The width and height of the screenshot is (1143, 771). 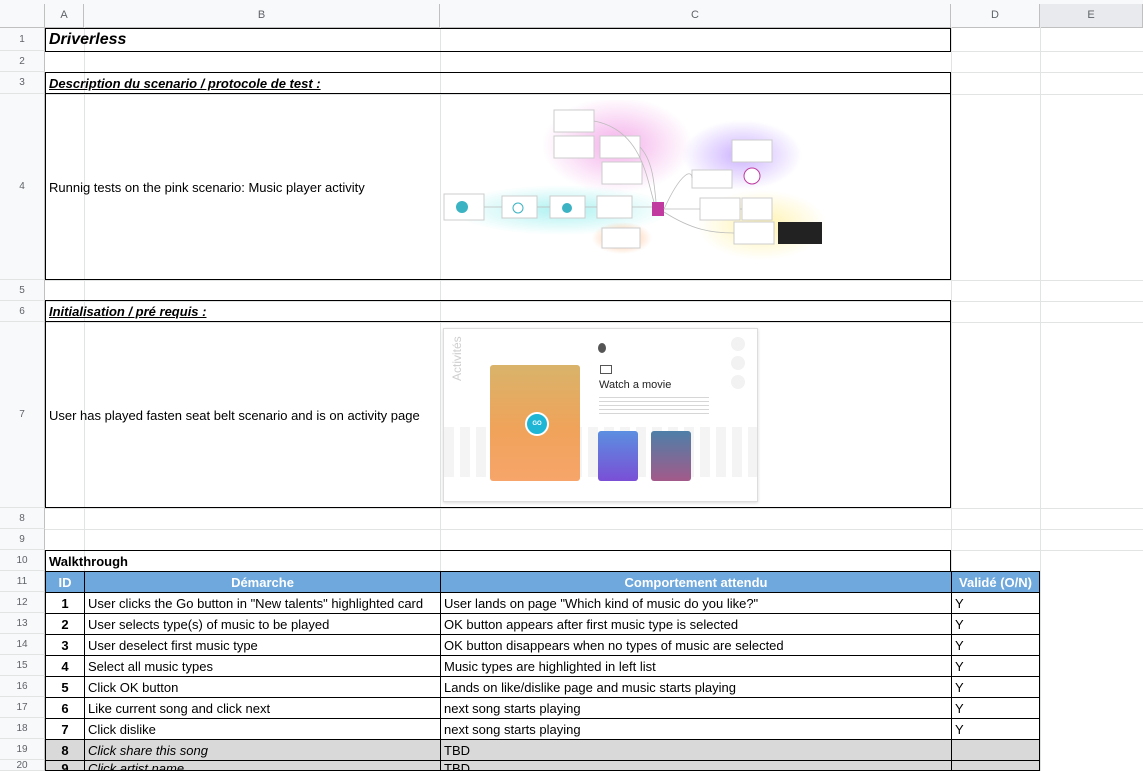 I want to click on row-step: User deselect first music type, so click(x=262, y=645).